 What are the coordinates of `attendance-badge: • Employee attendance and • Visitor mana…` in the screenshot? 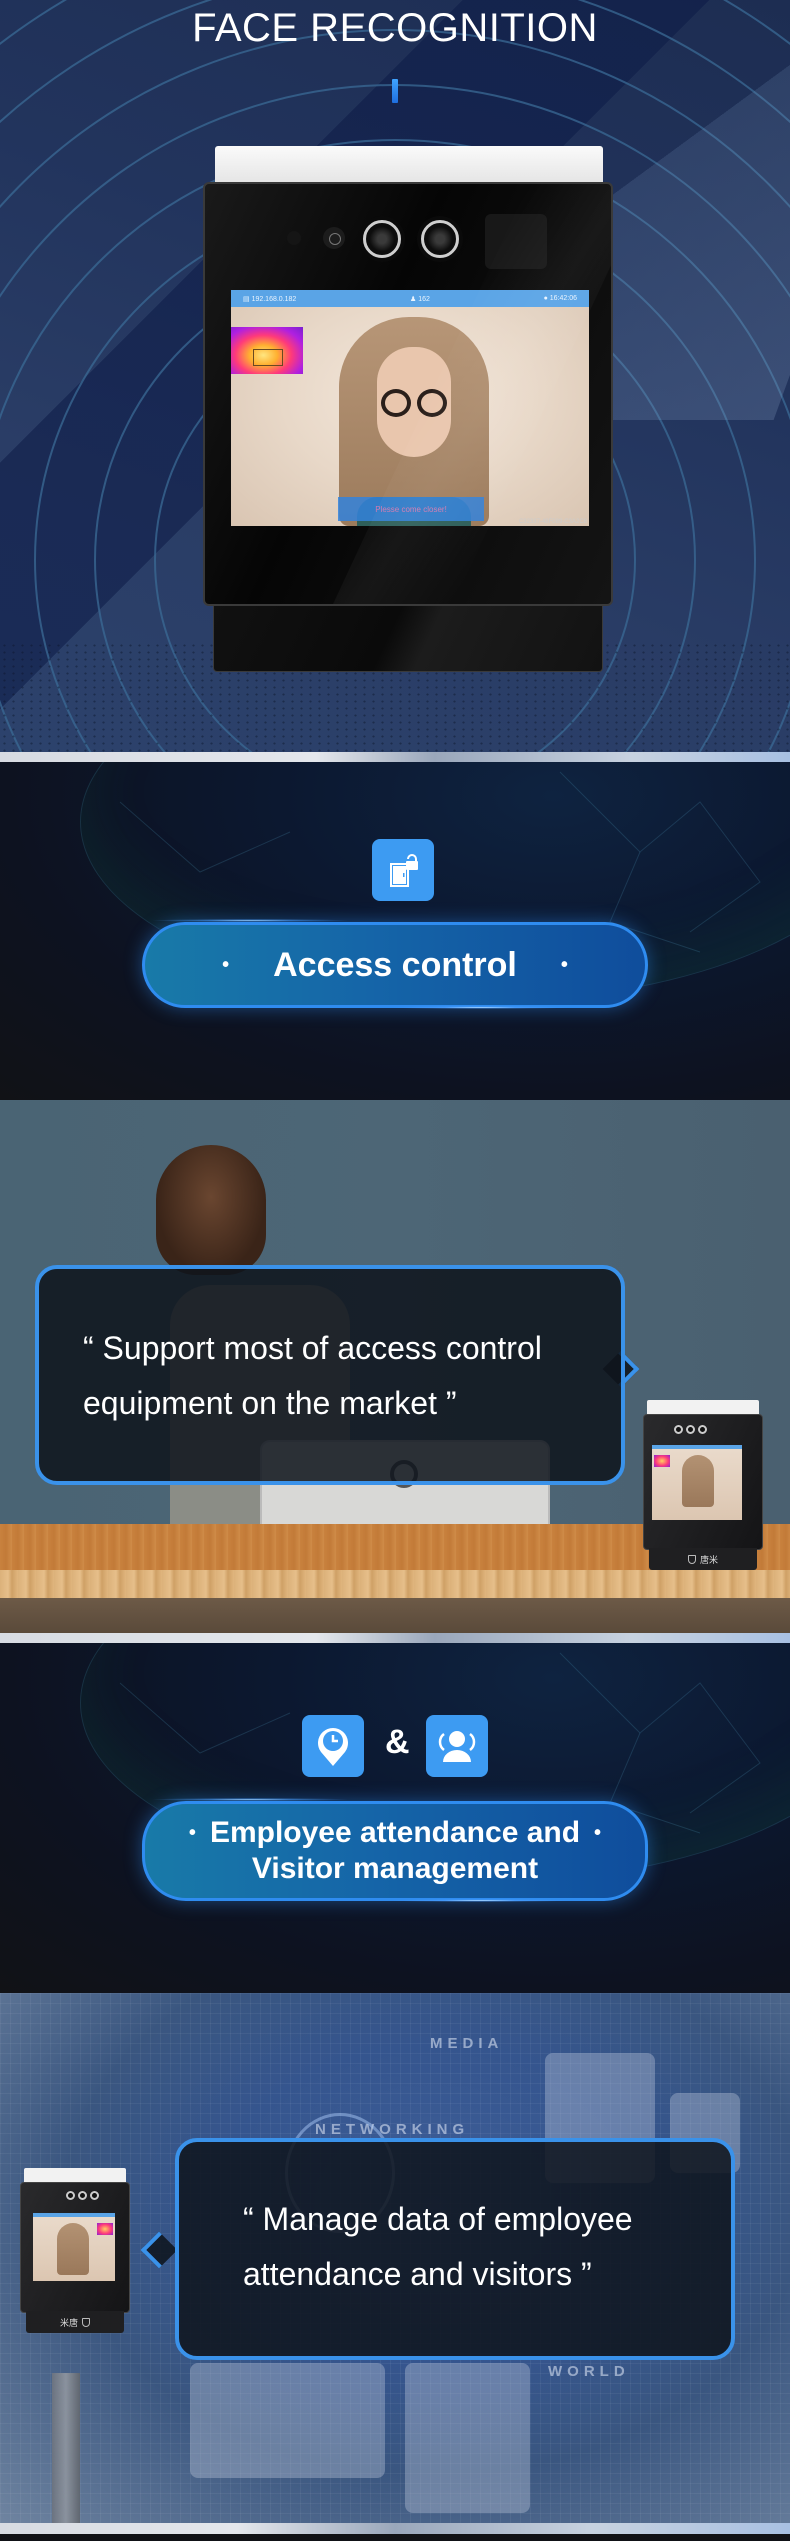 It's located at (395, 1851).